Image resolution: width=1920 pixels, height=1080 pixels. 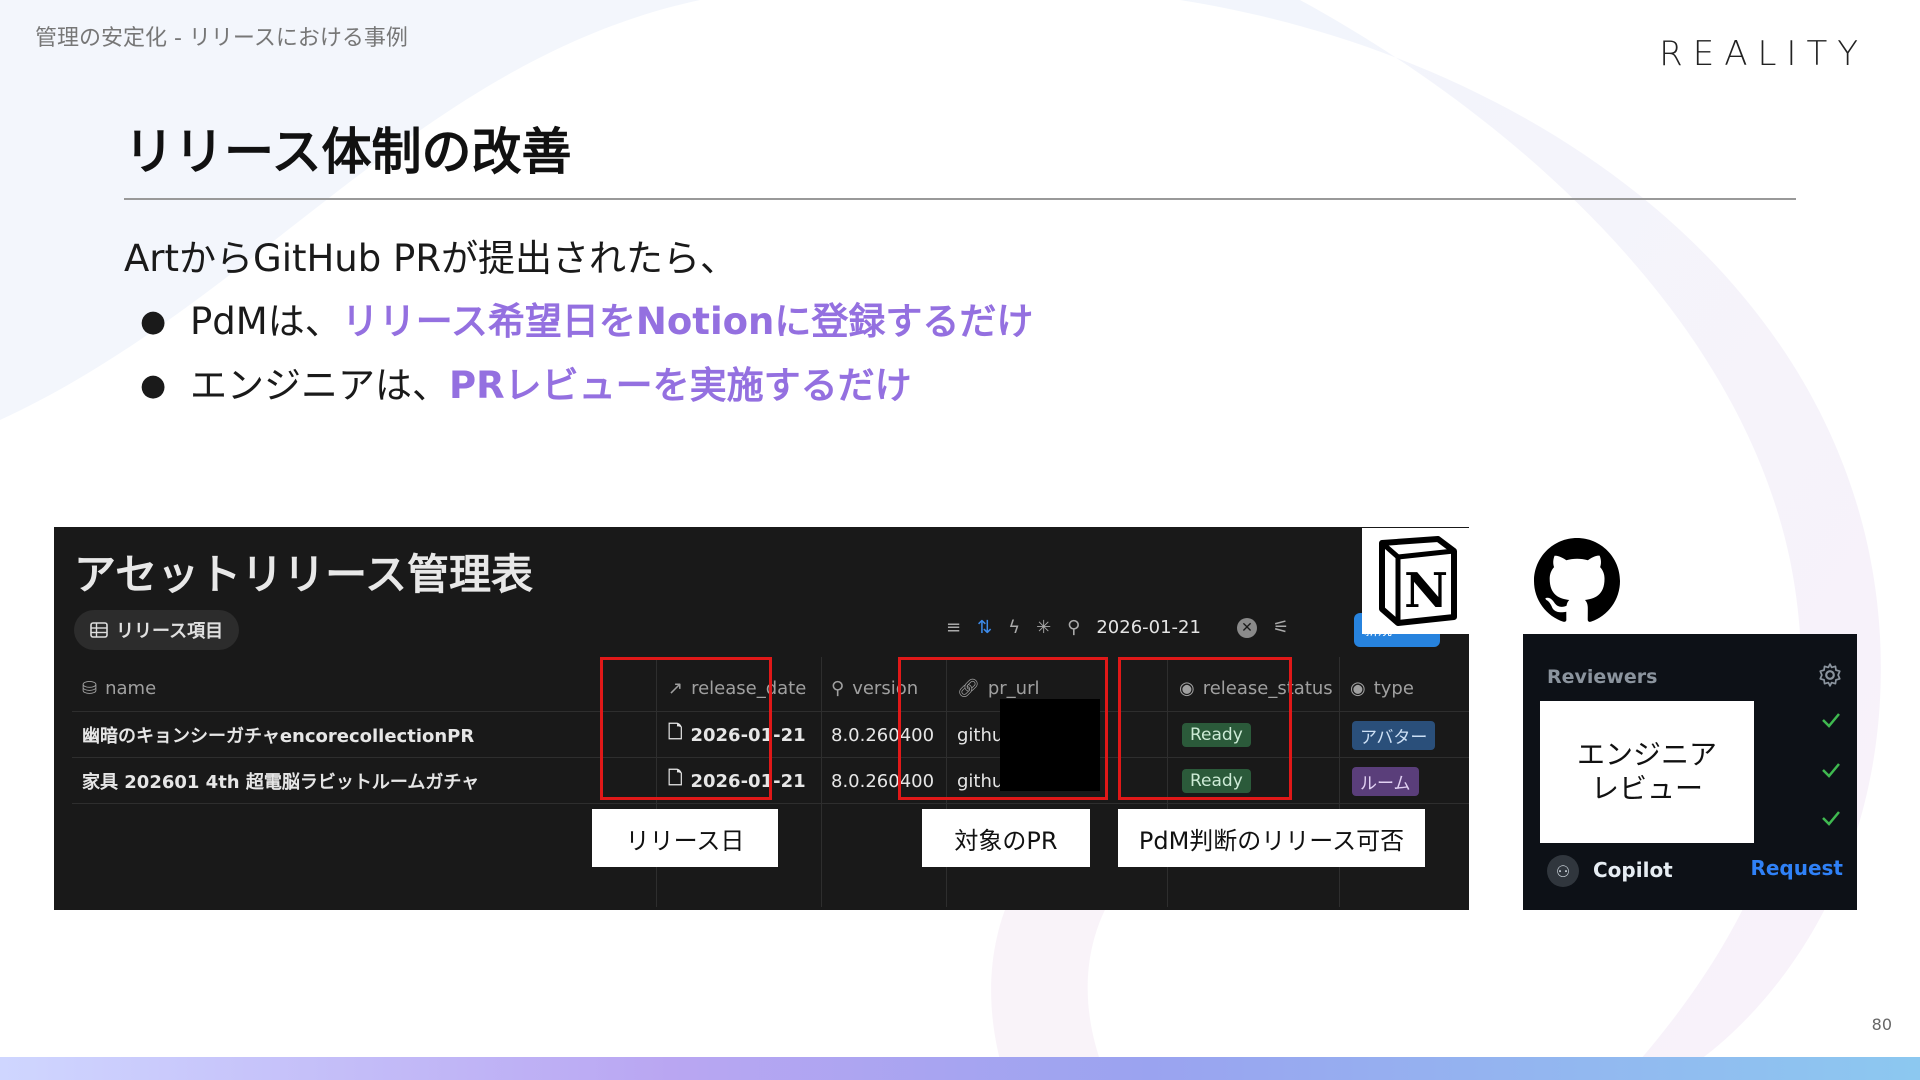 What do you see at coordinates (1281, 627) in the screenshot?
I see `settings-sliders-icon: ⚟` at bounding box center [1281, 627].